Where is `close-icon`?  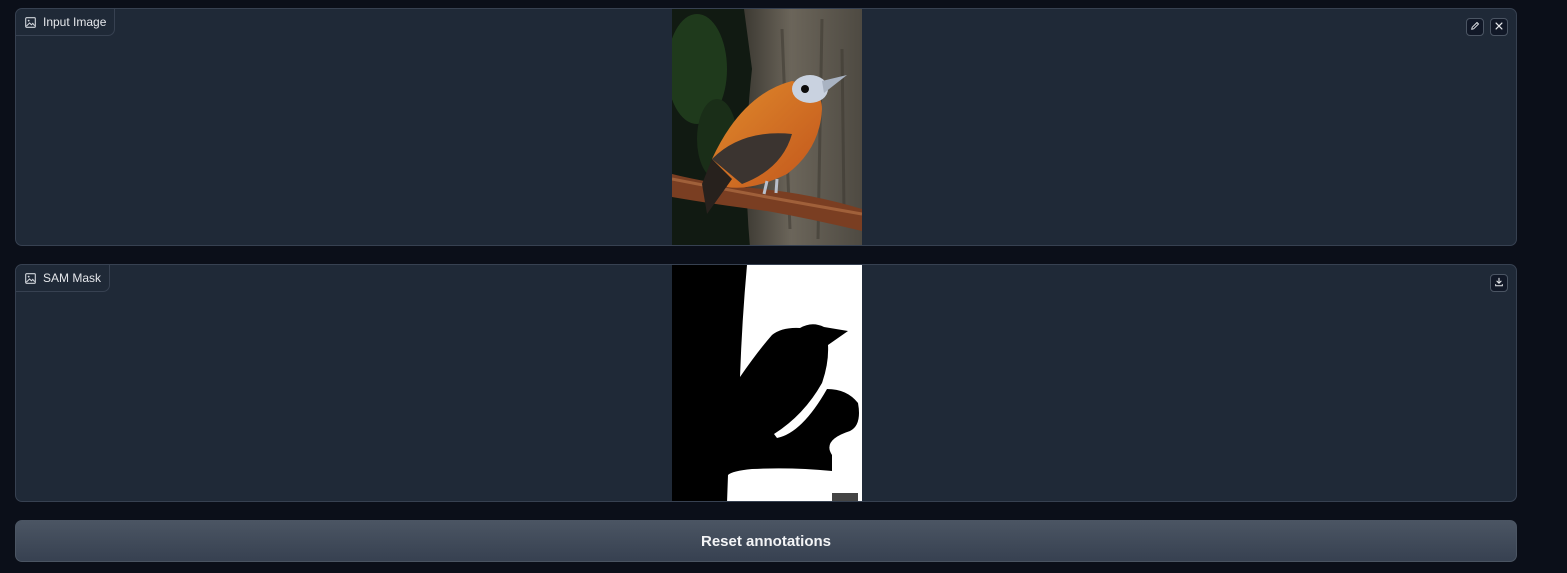 close-icon is located at coordinates (1499, 27).